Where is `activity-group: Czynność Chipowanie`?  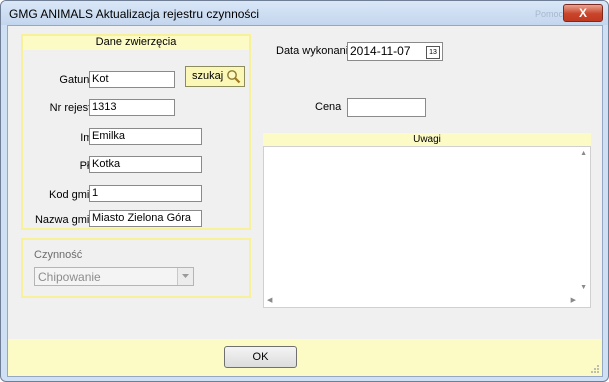 activity-group: Czynność Chipowanie is located at coordinates (136, 268).